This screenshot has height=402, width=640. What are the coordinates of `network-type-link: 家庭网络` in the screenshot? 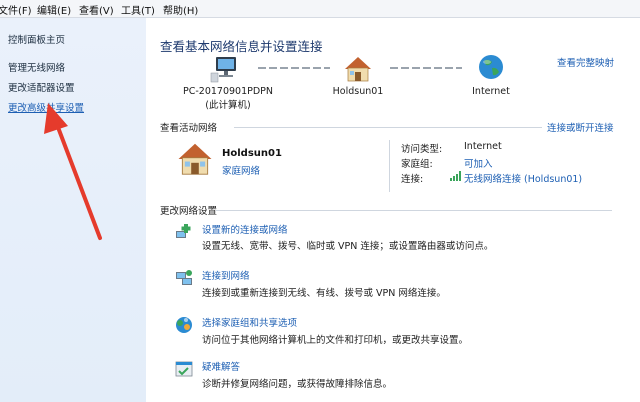 It's located at (241, 170).